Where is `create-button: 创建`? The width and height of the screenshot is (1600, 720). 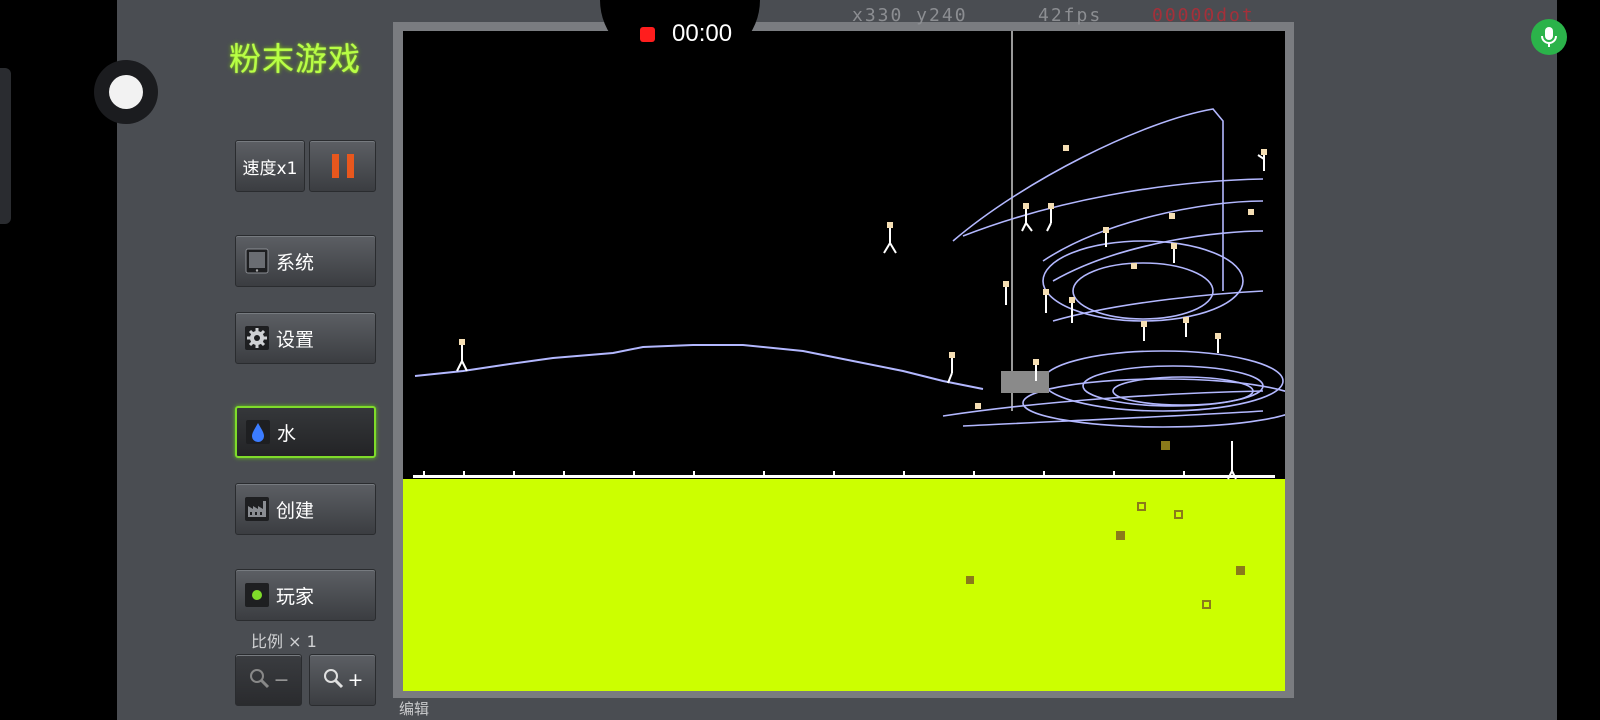
create-button: 创建 is located at coordinates (305, 509).